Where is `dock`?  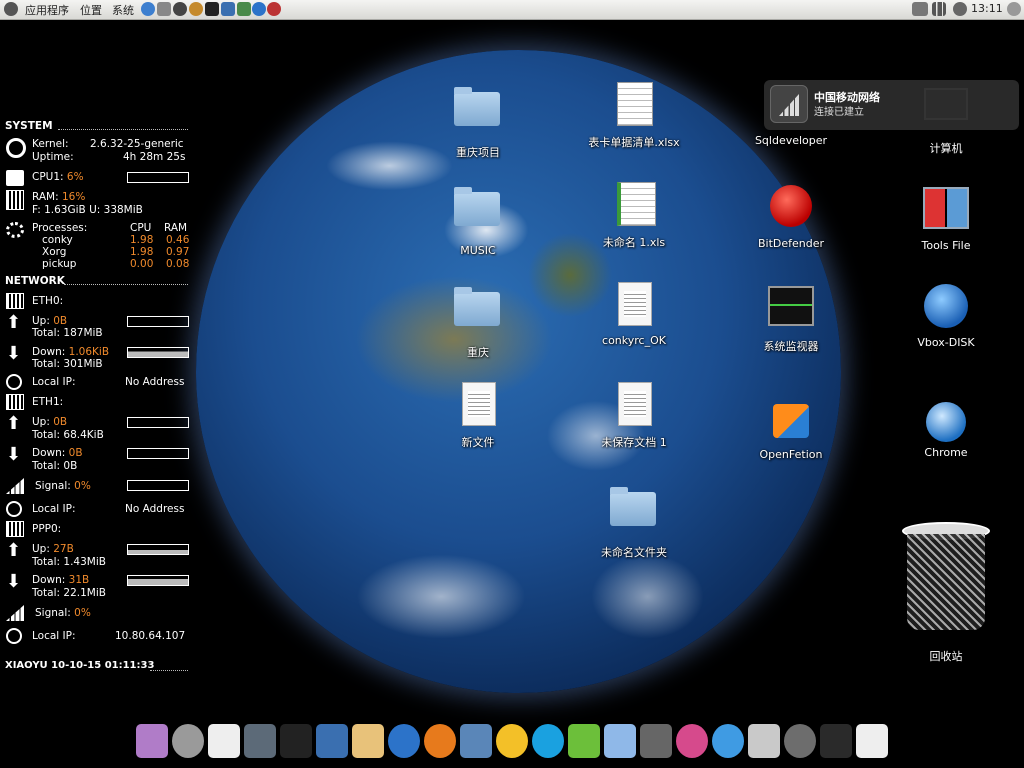
dock is located at coordinates (512, 744).